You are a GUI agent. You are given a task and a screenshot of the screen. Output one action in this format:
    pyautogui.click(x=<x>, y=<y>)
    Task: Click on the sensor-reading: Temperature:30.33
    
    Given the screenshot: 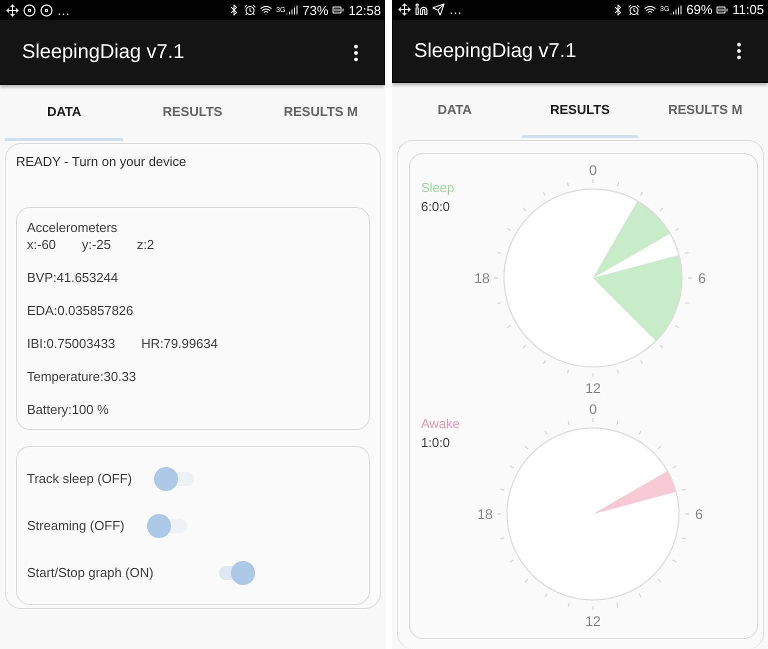 What is the action you would take?
    pyautogui.click(x=81, y=376)
    